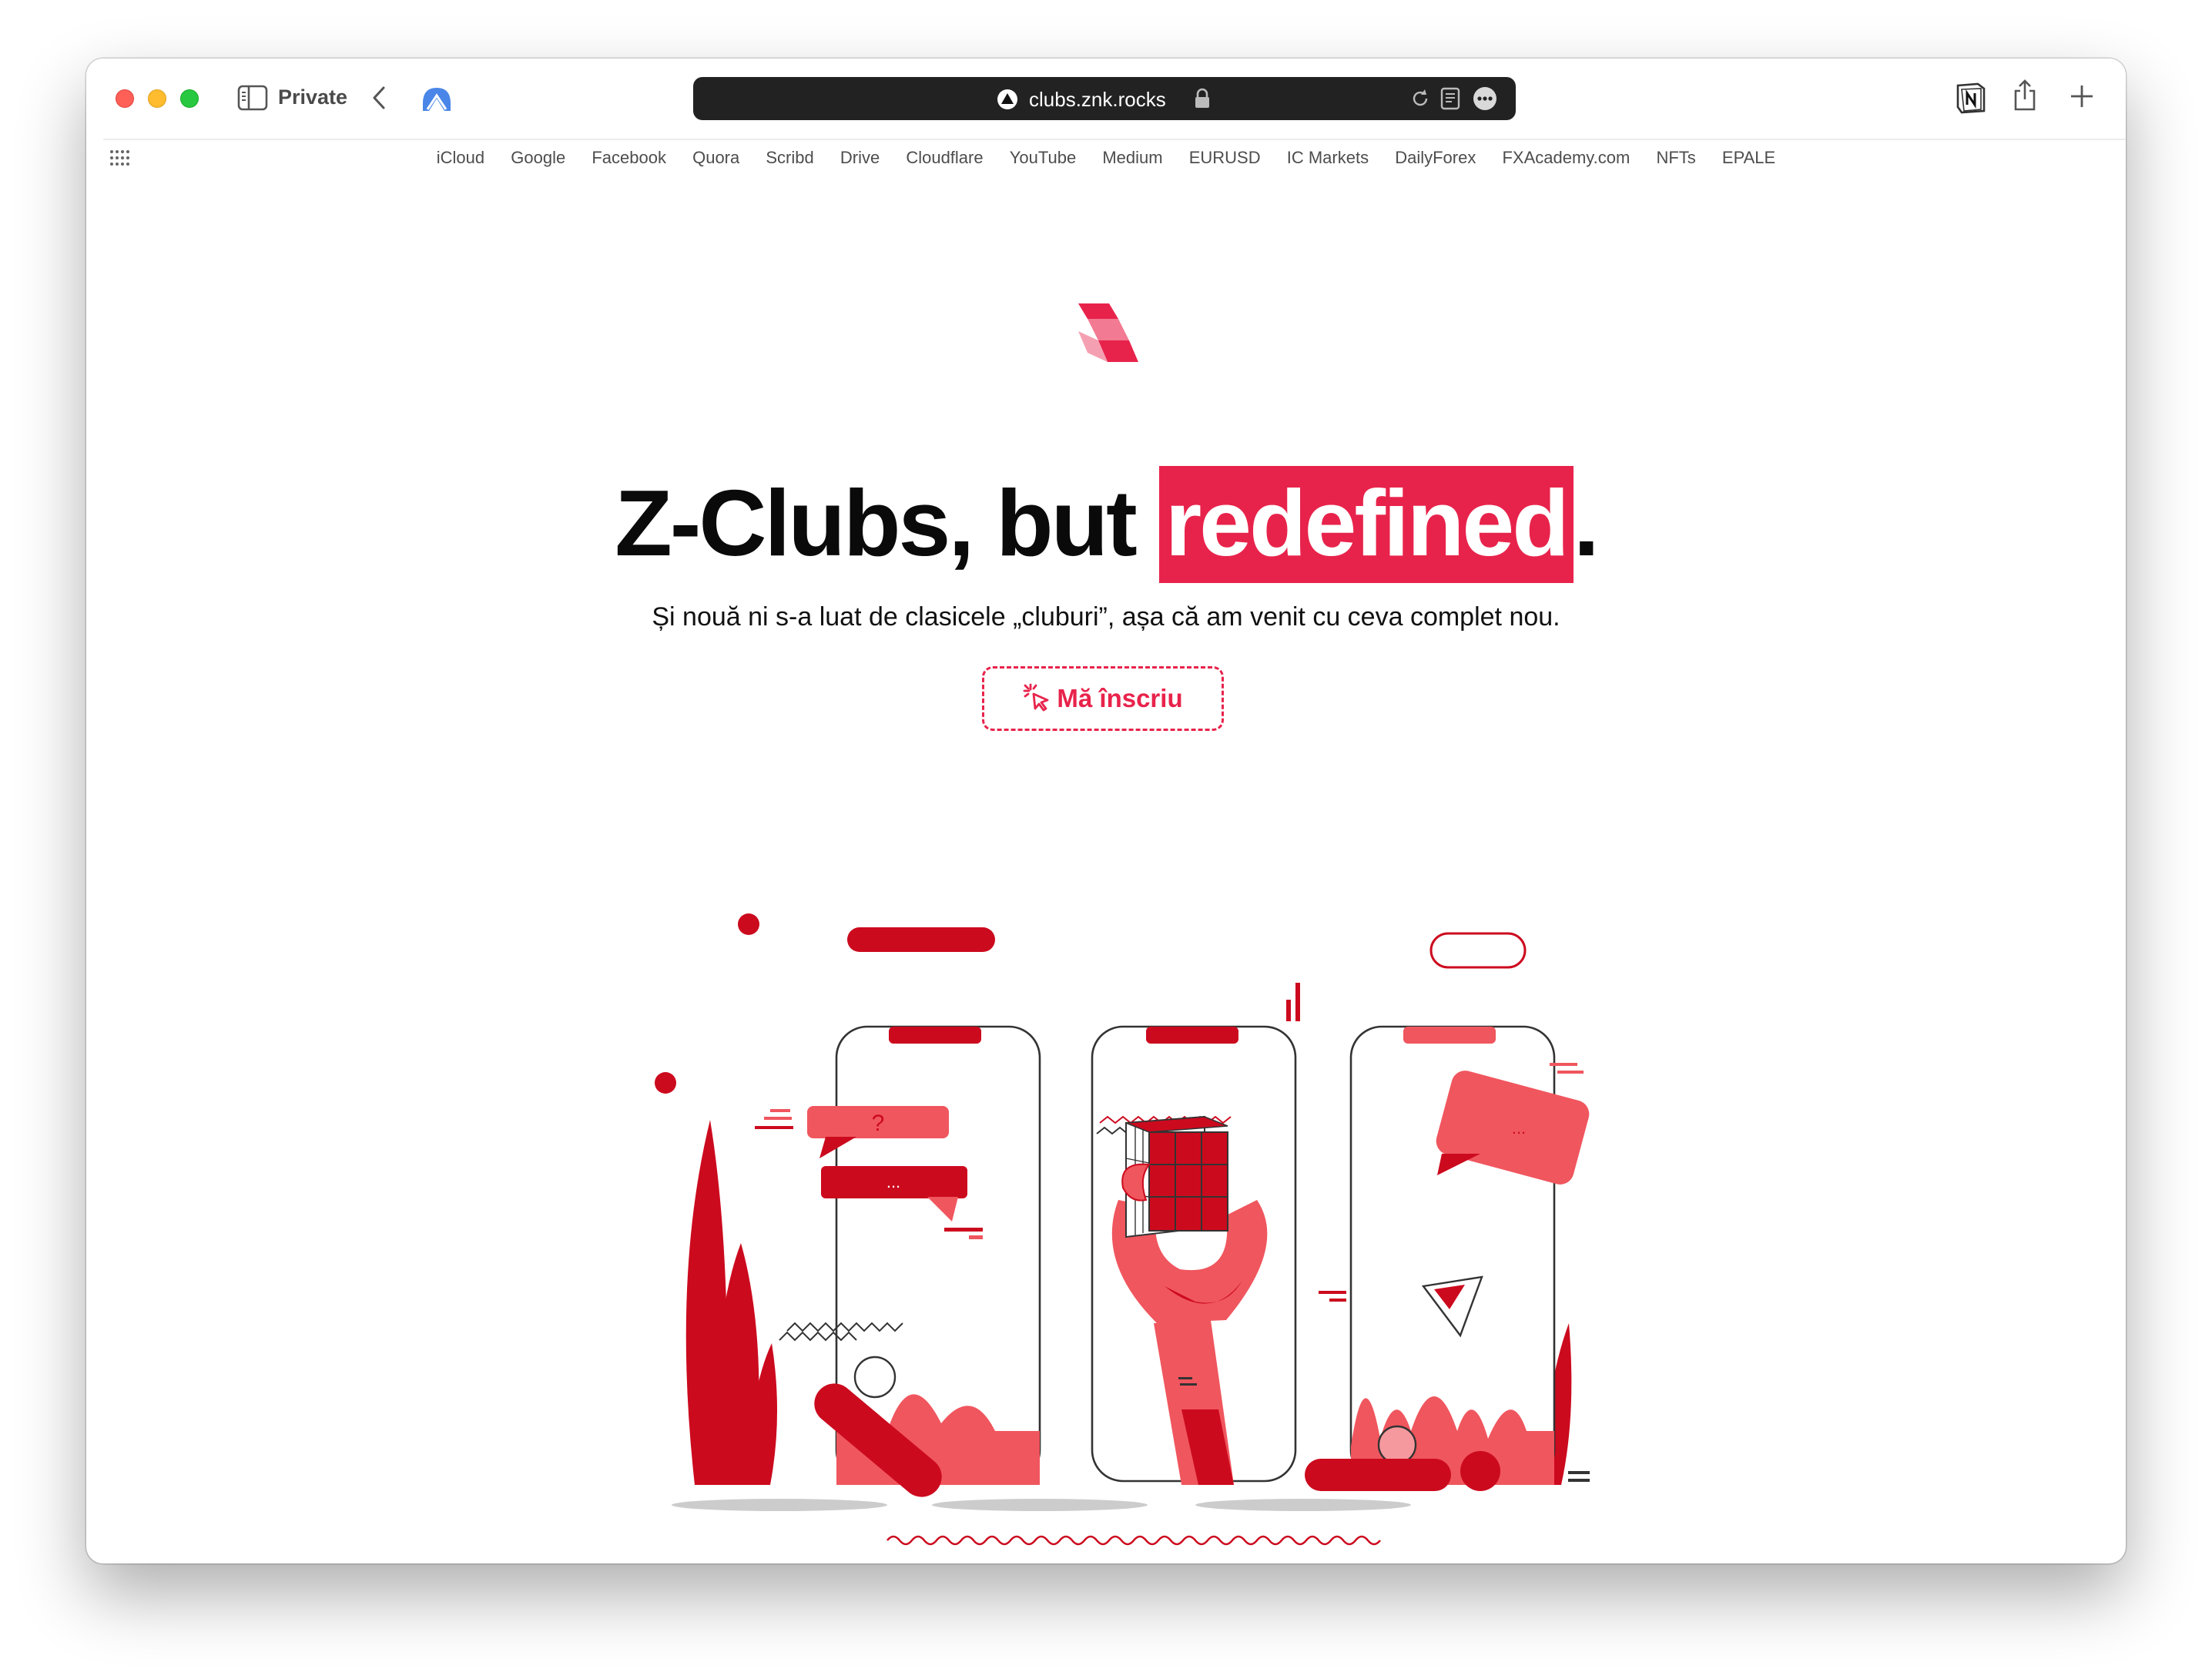 The image size is (2212, 1679). What do you see at coordinates (189, 98) in the screenshot?
I see `zoom-window-button` at bounding box center [189, 98].